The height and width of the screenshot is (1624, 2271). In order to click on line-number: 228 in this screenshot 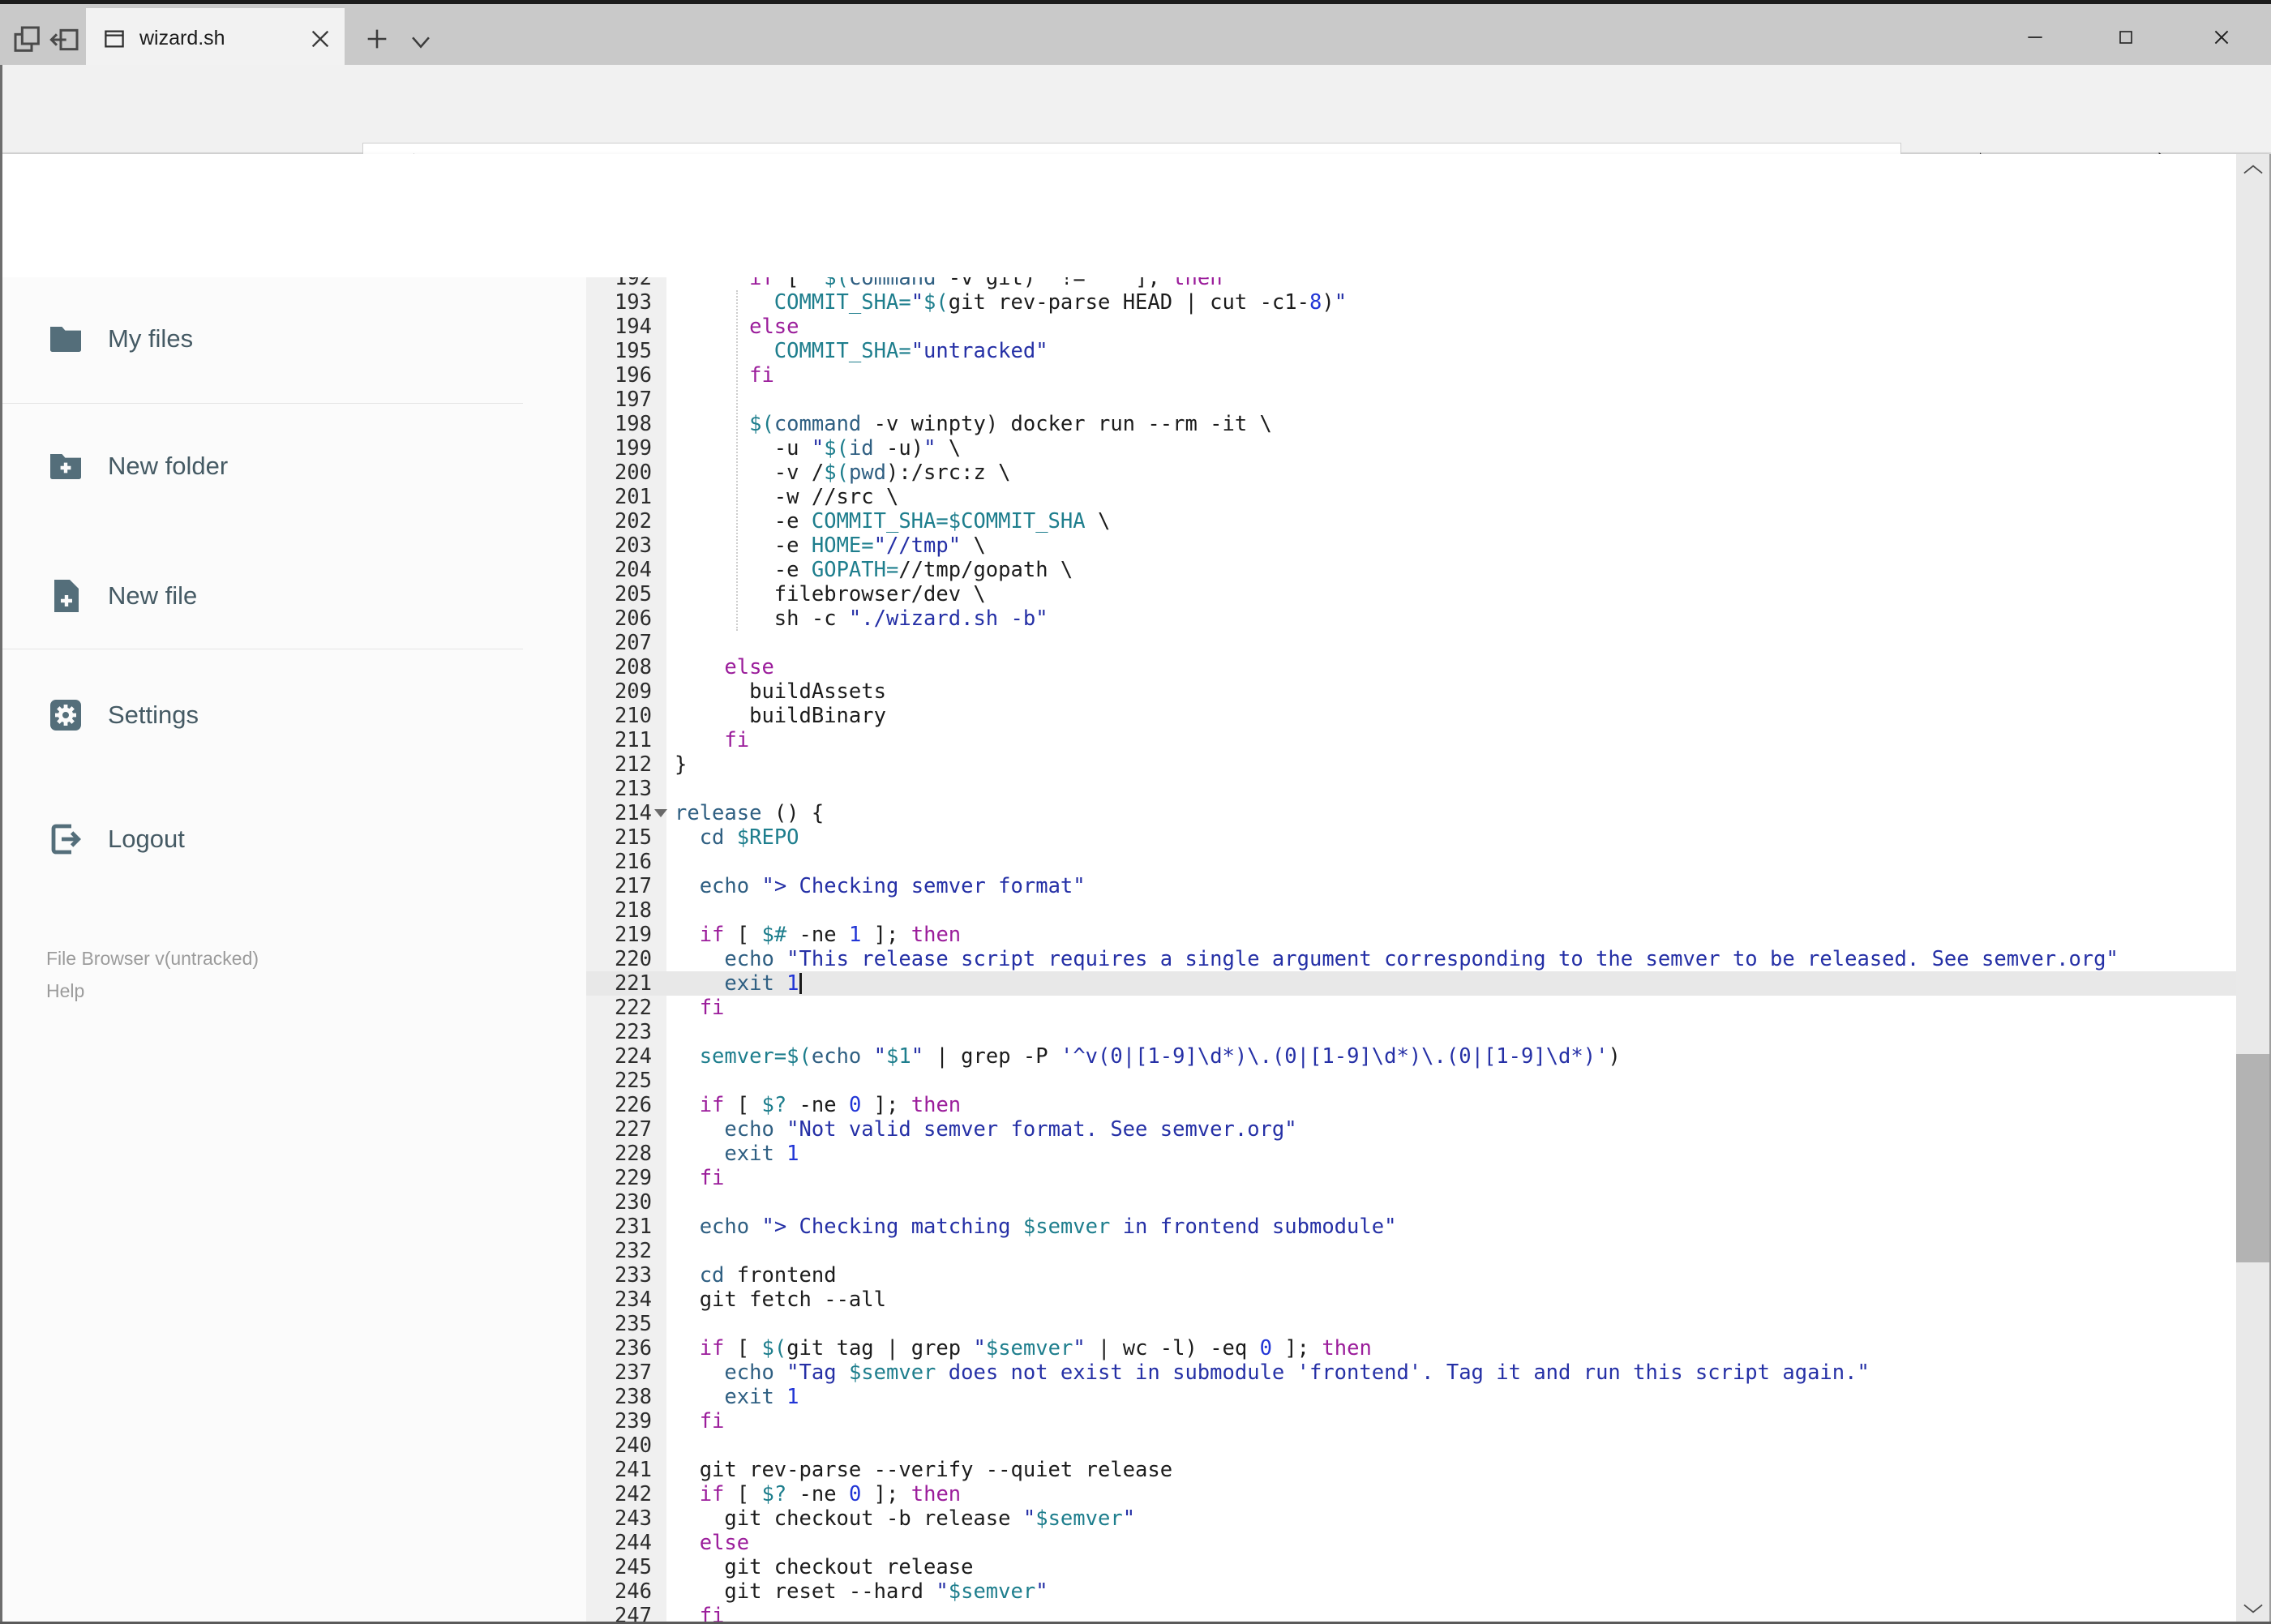, I will do `click(626, 1154)`.